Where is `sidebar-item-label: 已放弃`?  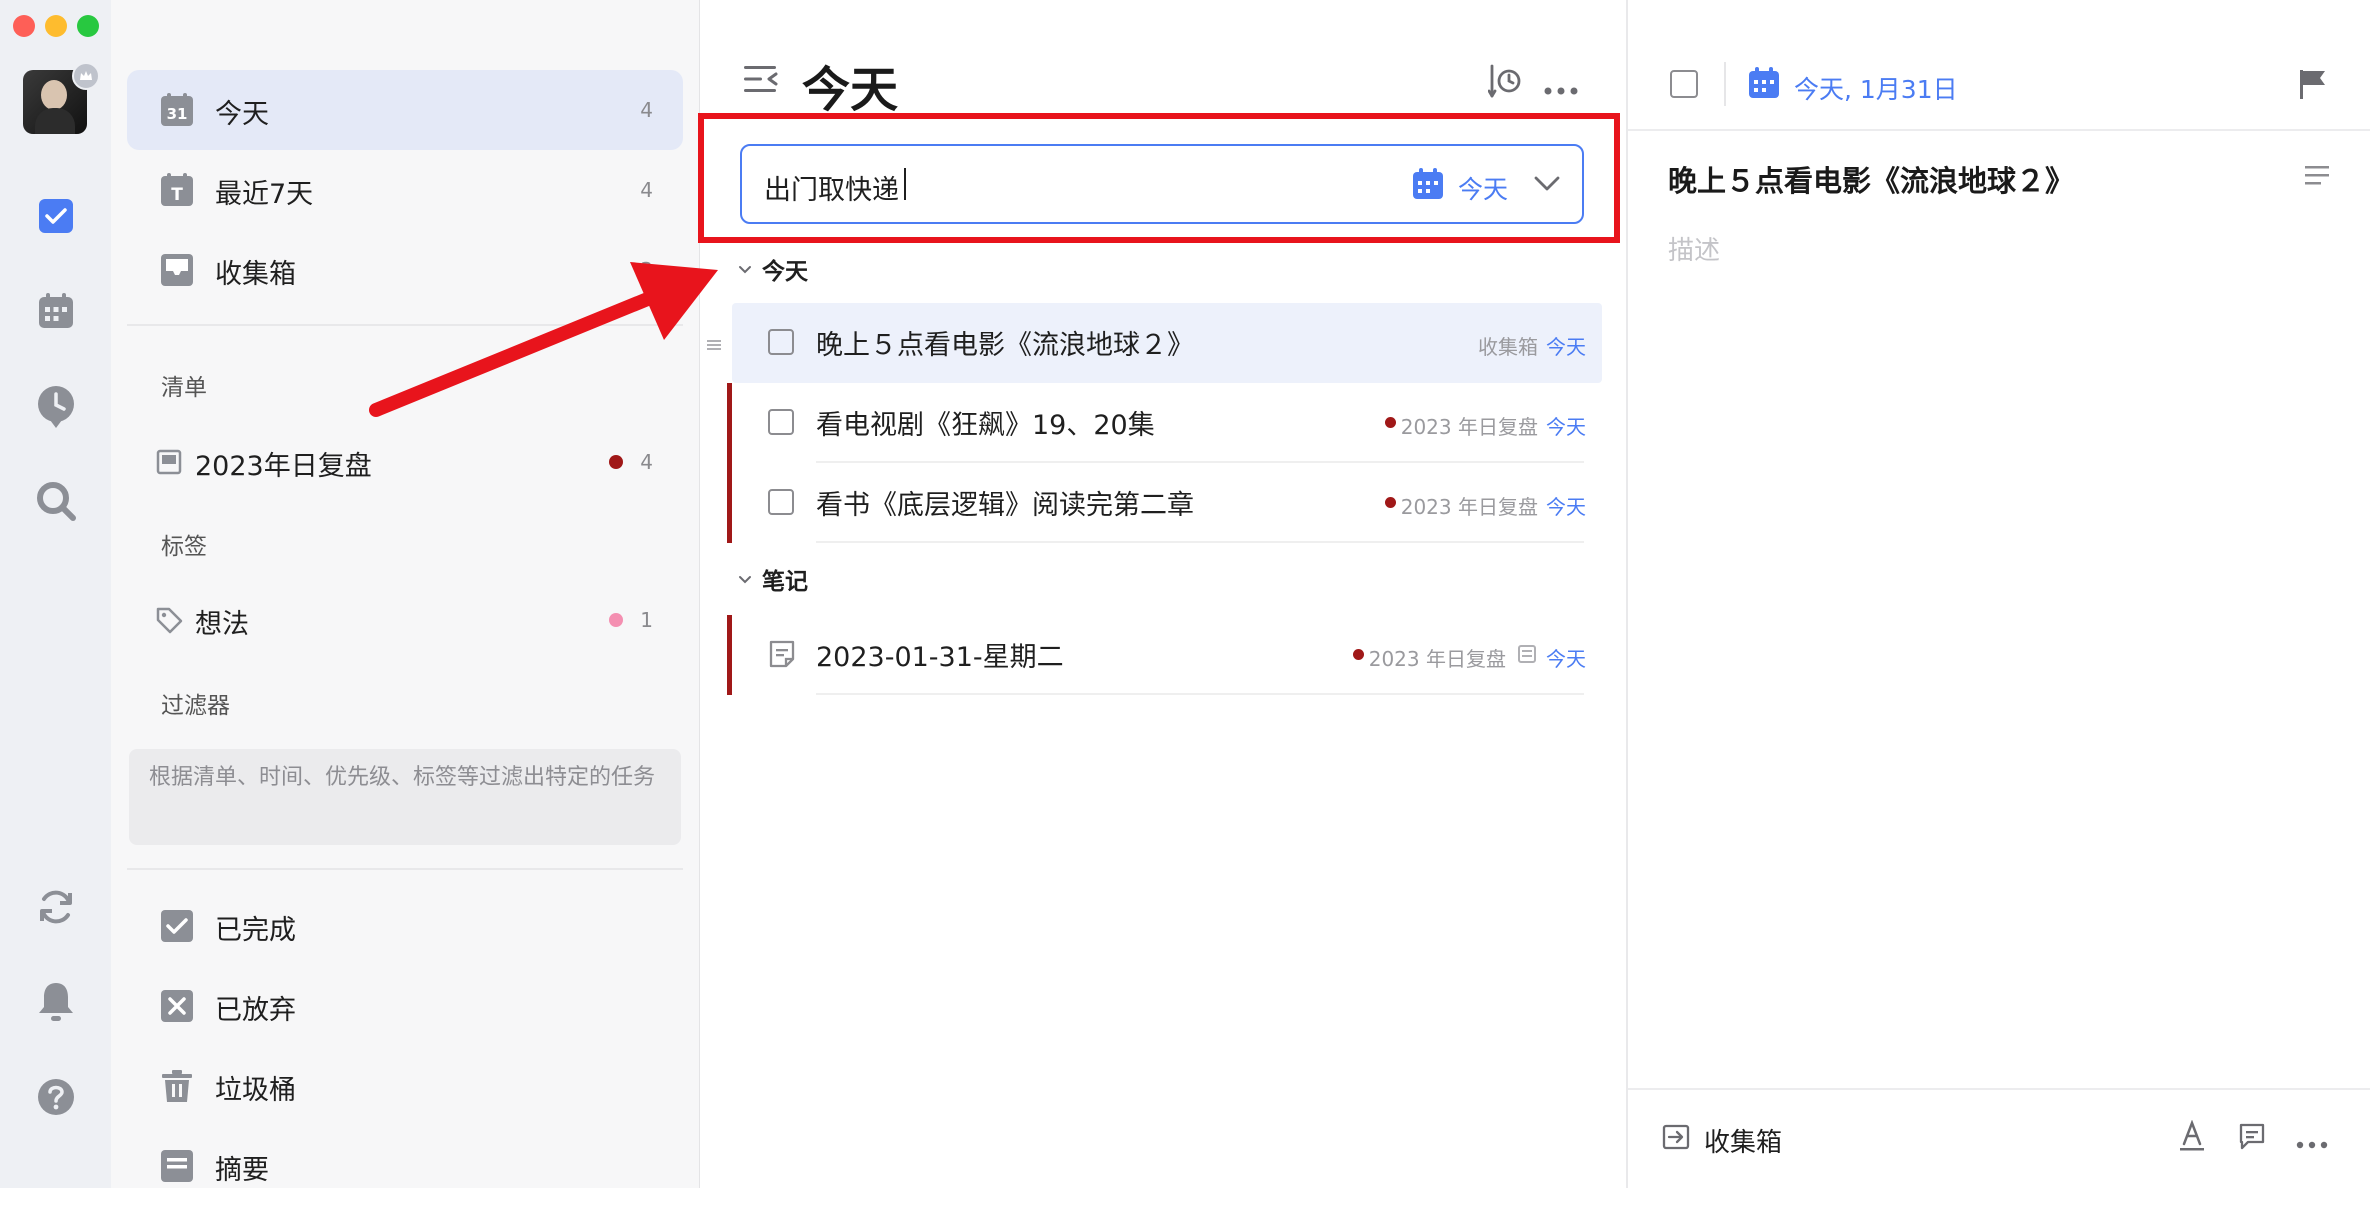 sidebar-item-label: 已放弃 is located at coordinates (255, 1010).